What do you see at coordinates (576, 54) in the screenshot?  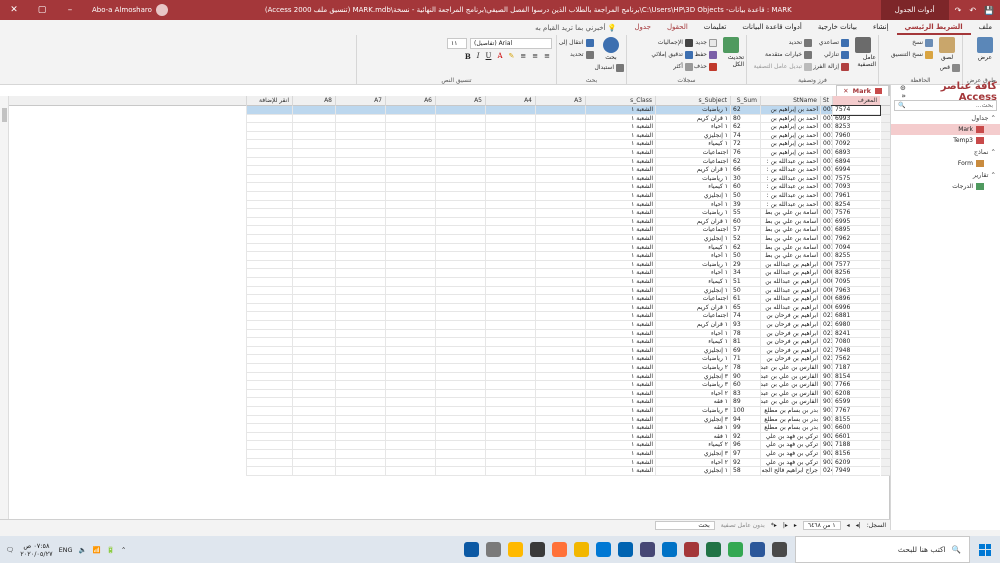 I see `select-button: تحديد` at bounding box center [576, 54].